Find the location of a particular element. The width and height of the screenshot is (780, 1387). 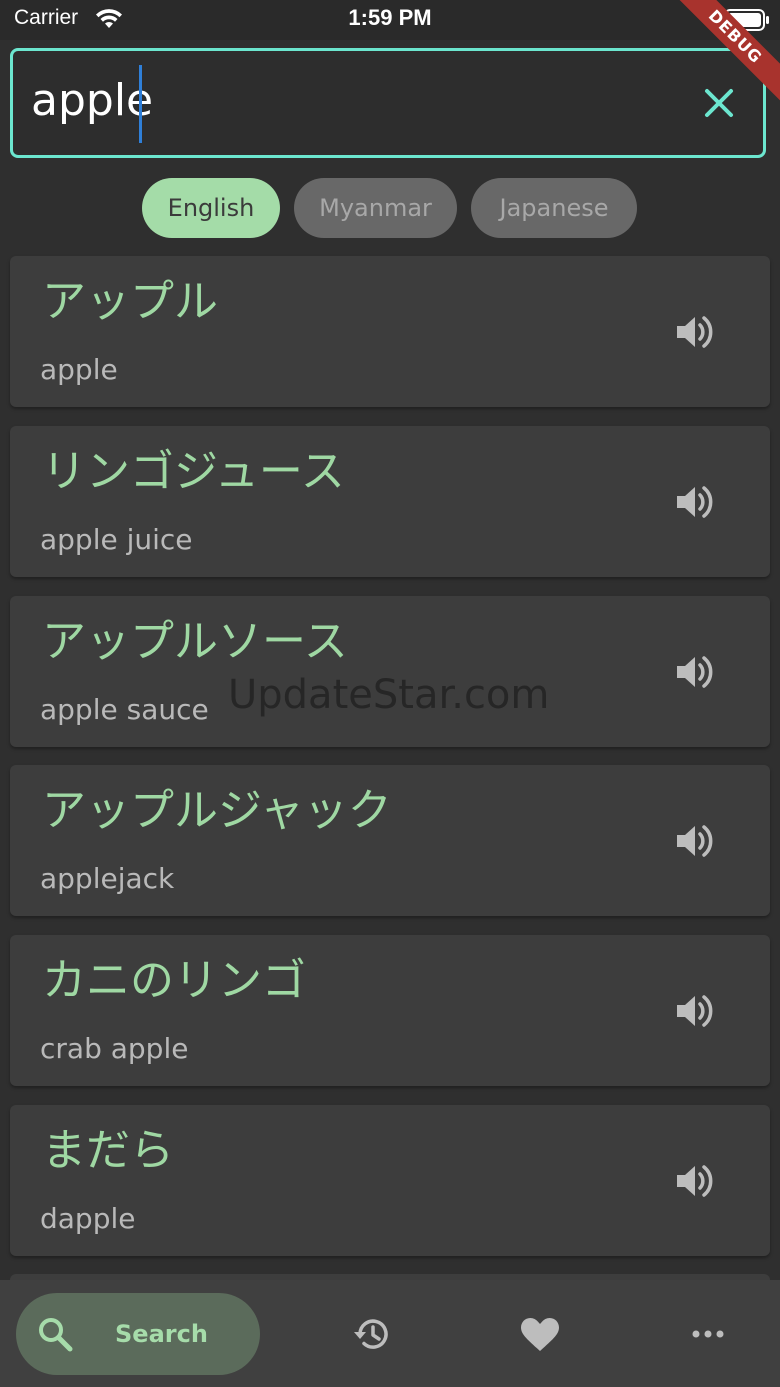

result-card: アップル apple is located at coordinates (390, 331).